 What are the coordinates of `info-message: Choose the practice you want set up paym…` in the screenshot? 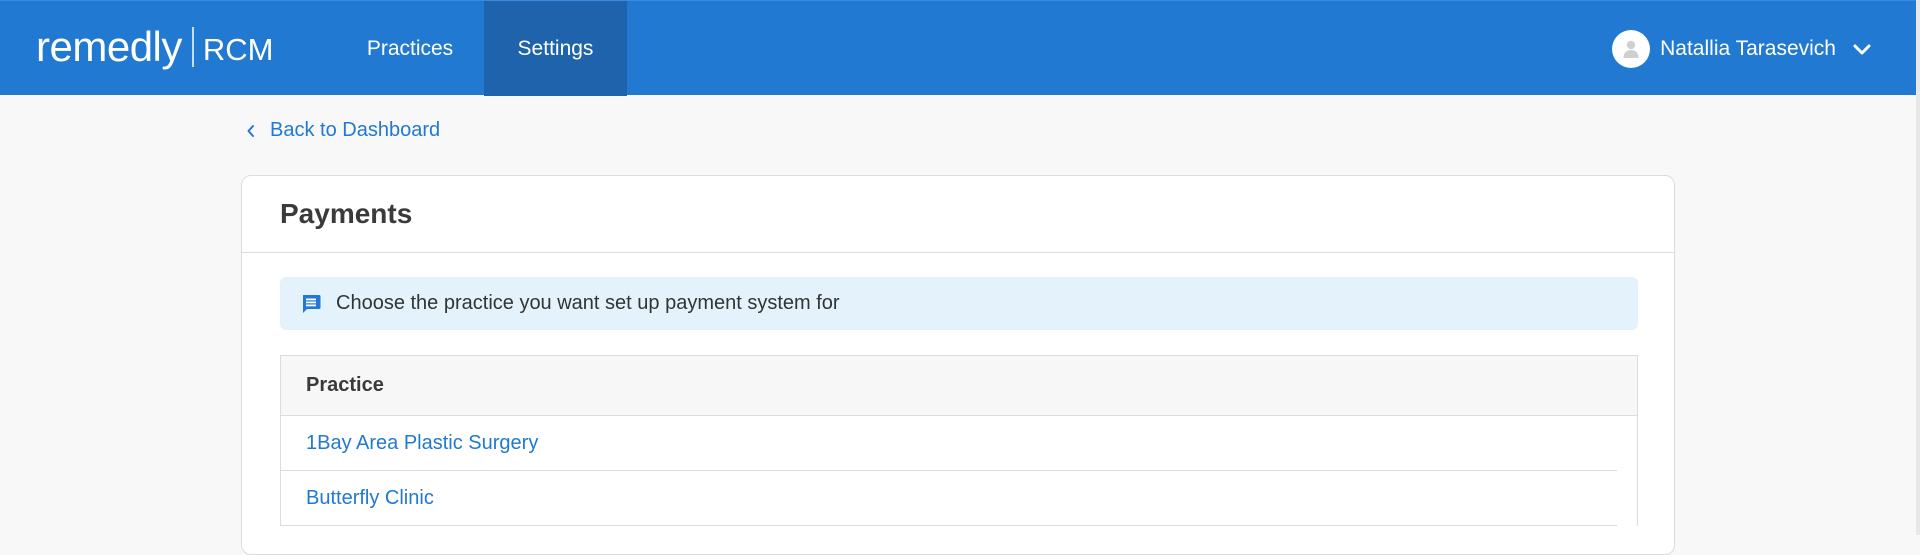 It's located at (588, 303).